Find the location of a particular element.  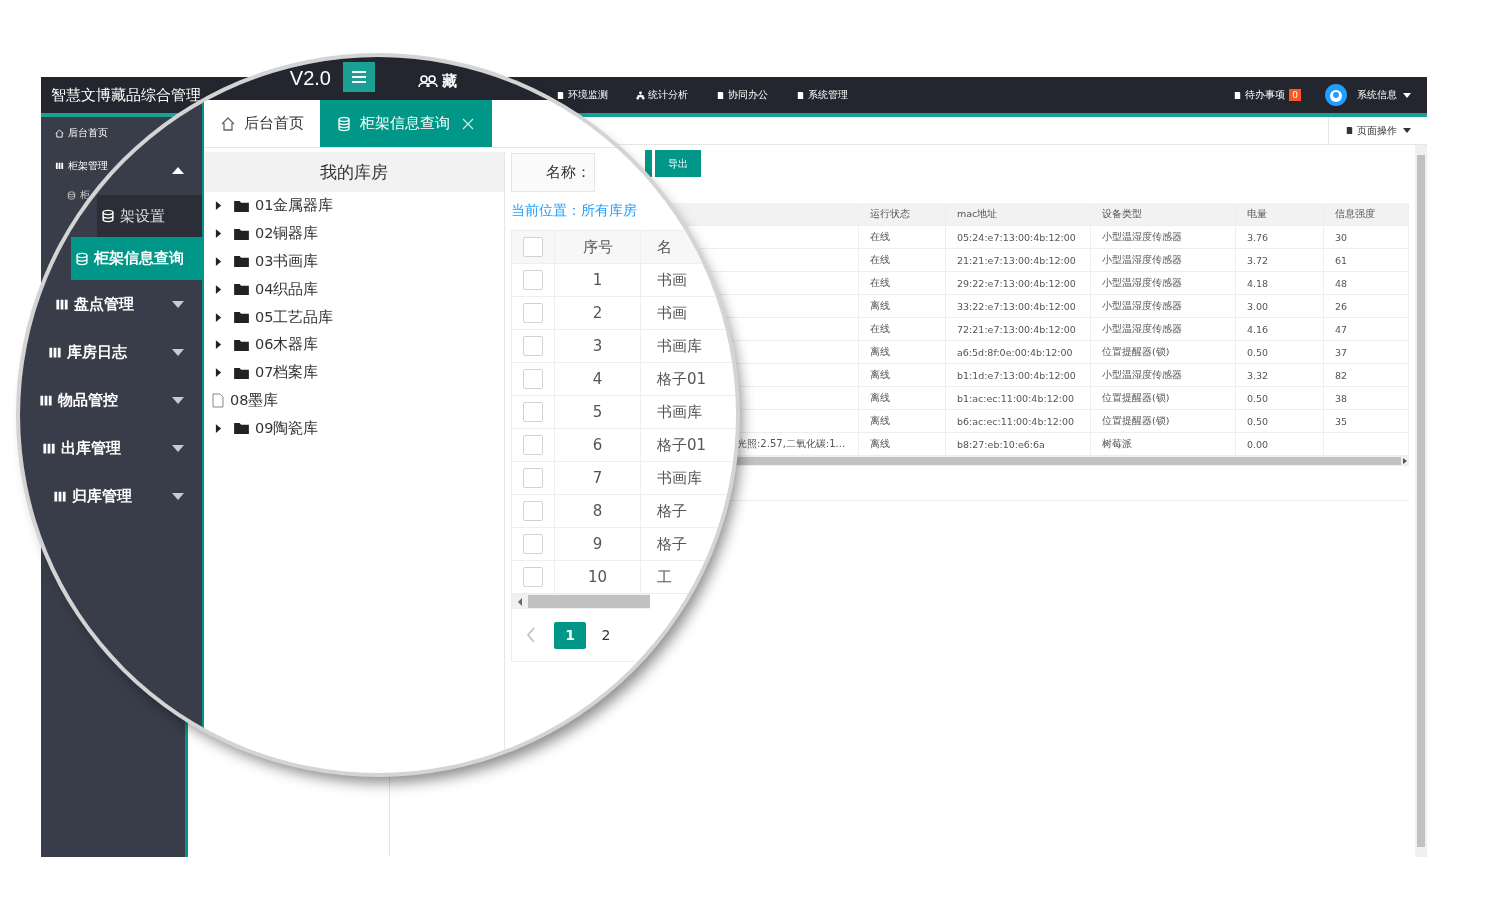

panel-title: 我的库房 is located at coordinates (354, 172).